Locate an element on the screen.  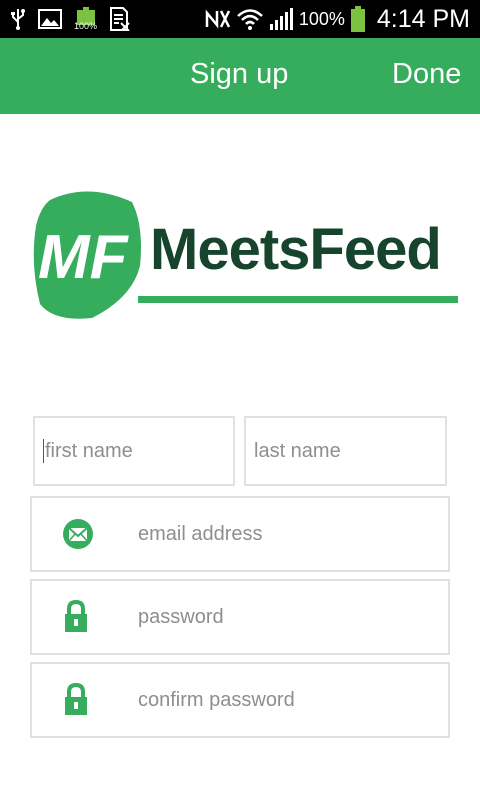
status-bar-notifications: 100% is located at coordinates (70, 19).